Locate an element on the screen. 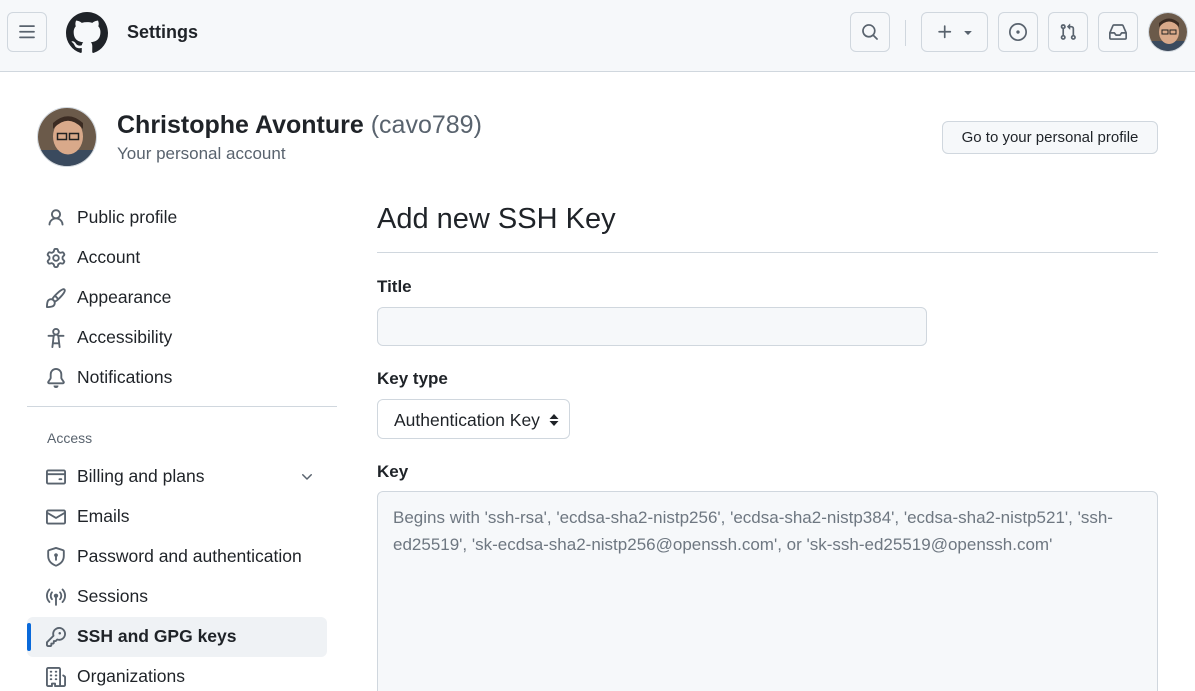  credit-card-icon is located at coordinates (56, 477).